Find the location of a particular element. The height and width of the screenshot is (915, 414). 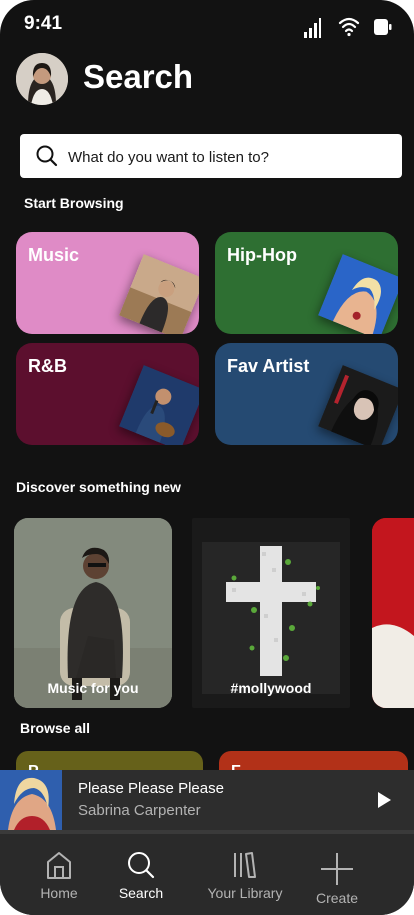

play-button is located at coordinates (384, 802).